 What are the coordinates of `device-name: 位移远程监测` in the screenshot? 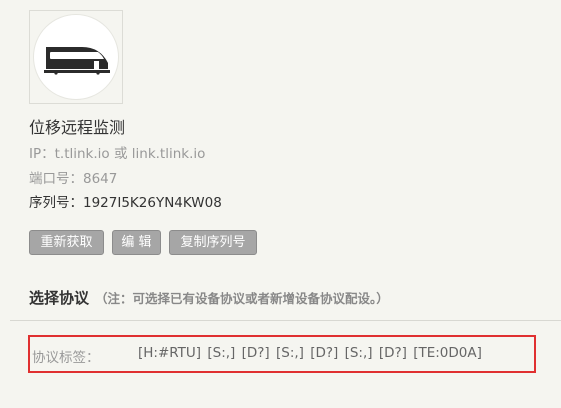 It's located at (77, 127).